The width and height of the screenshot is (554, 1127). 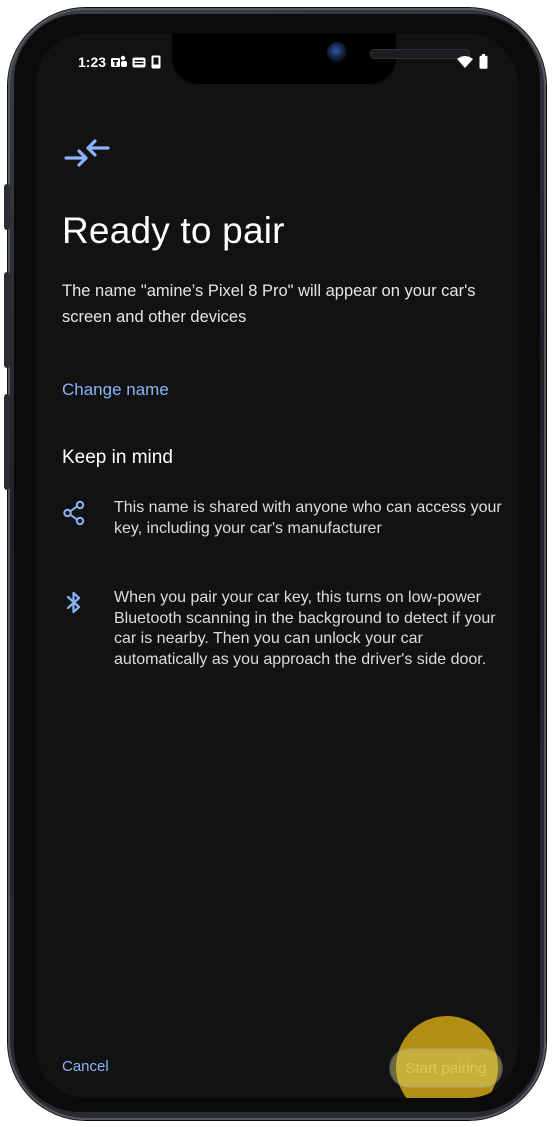 I want to click on status-bar-left: 1:23, so click(x=119, y=62).